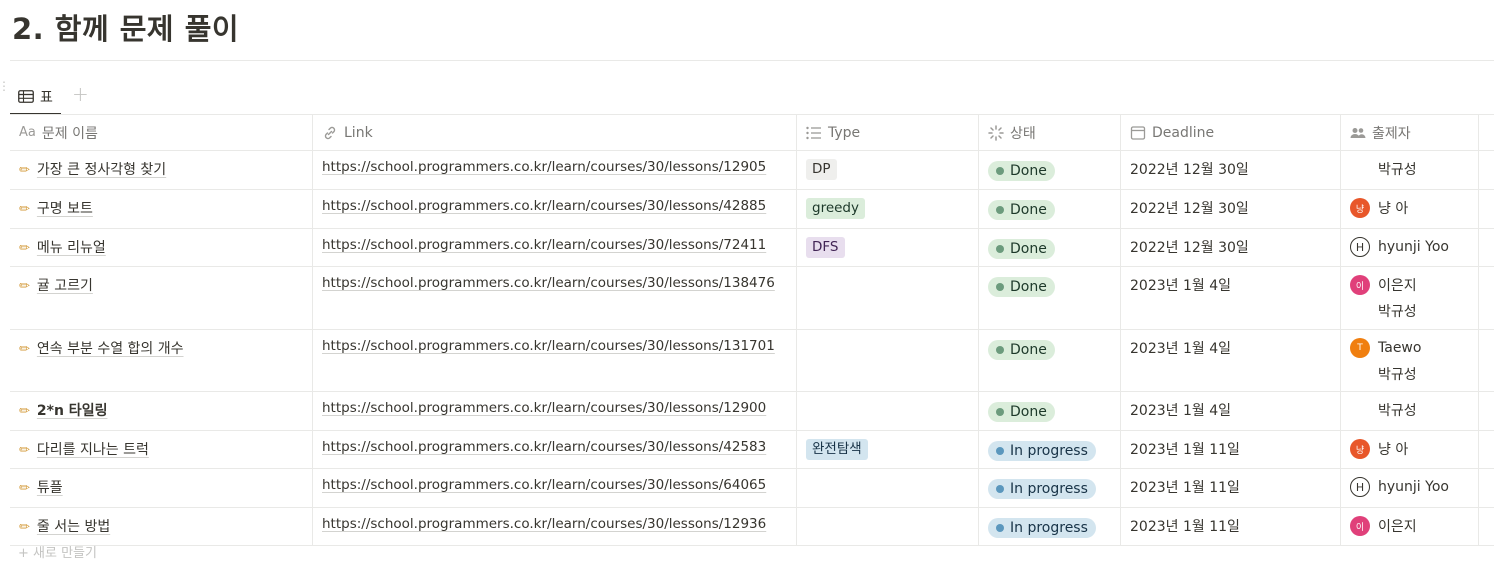 Image resolution: width=1494 pixels, height=561 pixels. I want to click on problem-name: 메뉴 리뉴얼, so click(71, 248).